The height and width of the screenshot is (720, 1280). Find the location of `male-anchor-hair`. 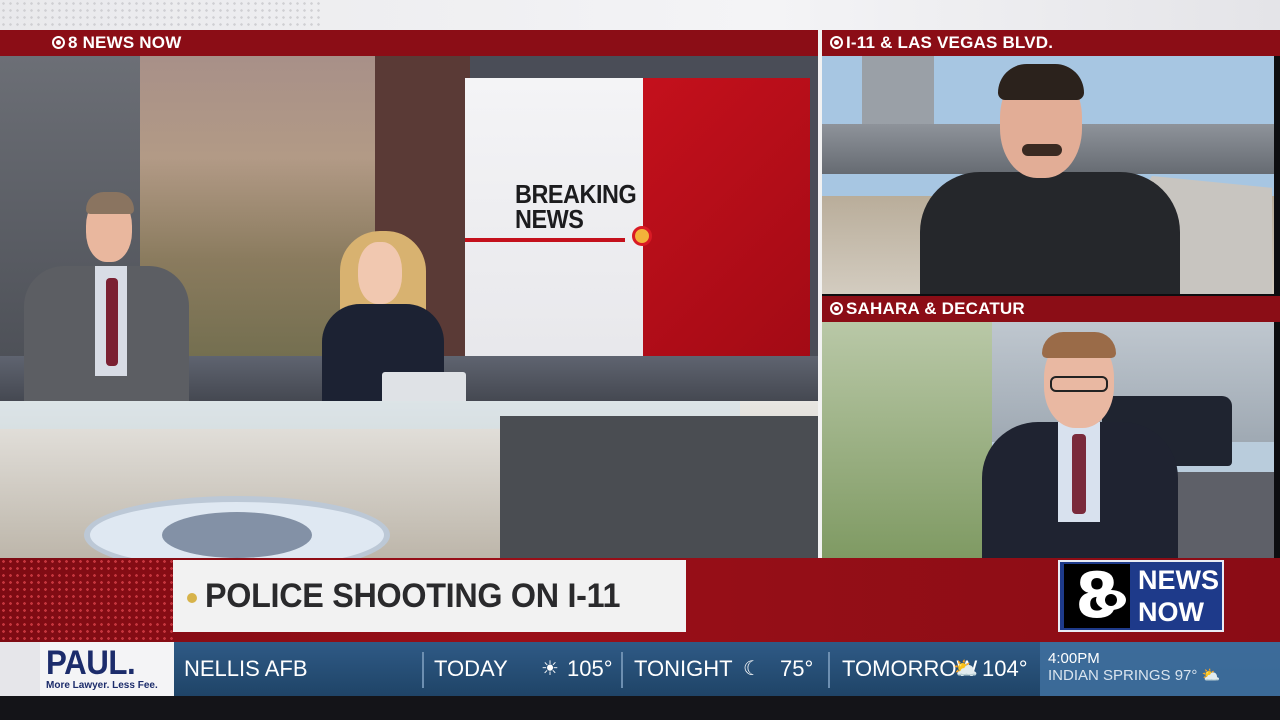

male-anchor-hair is located at coordinates (110, 203).